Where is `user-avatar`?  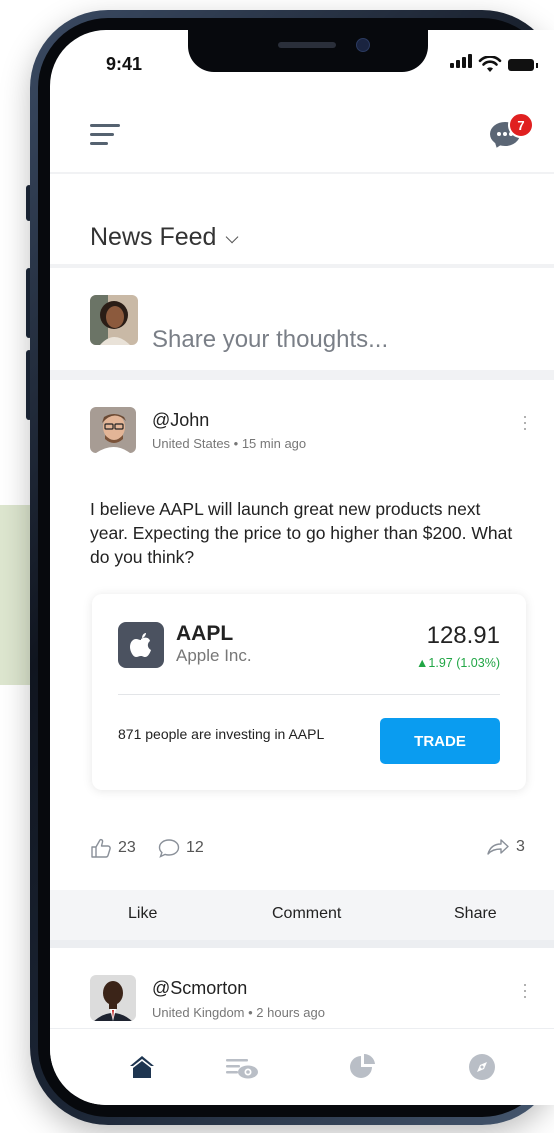 user-avatar is located at coordinates (114, 320).